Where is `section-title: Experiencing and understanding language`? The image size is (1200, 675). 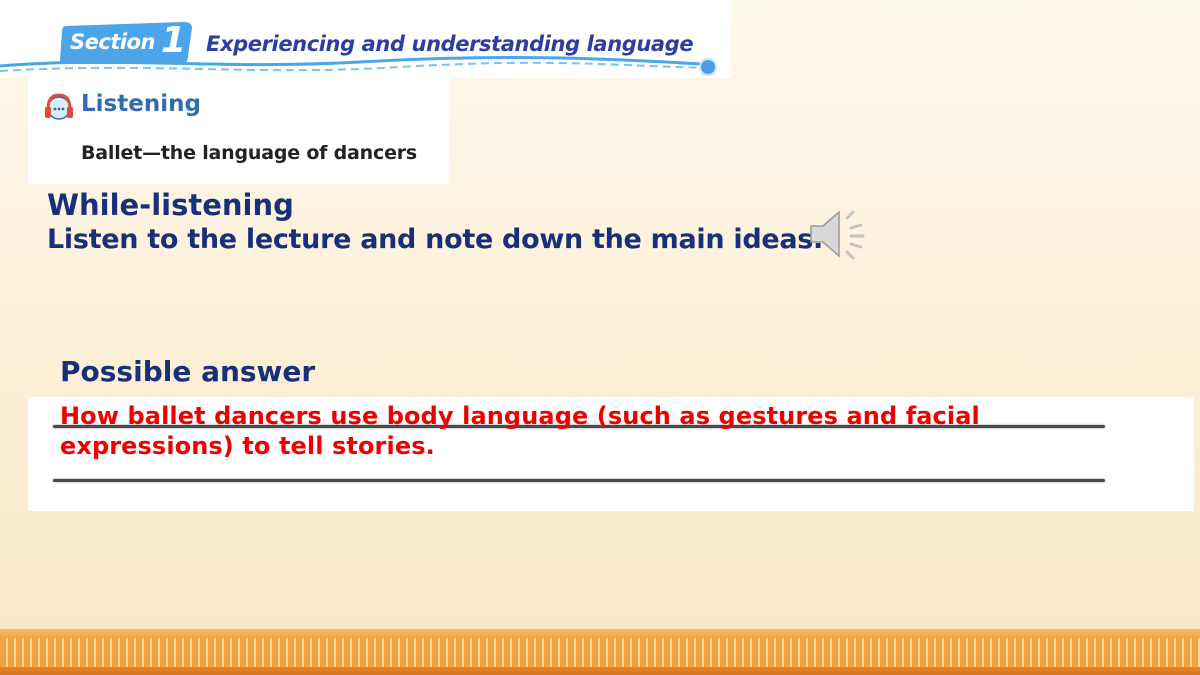
section-title: Experiencing and understanding language is located at coordinates (450, 44).